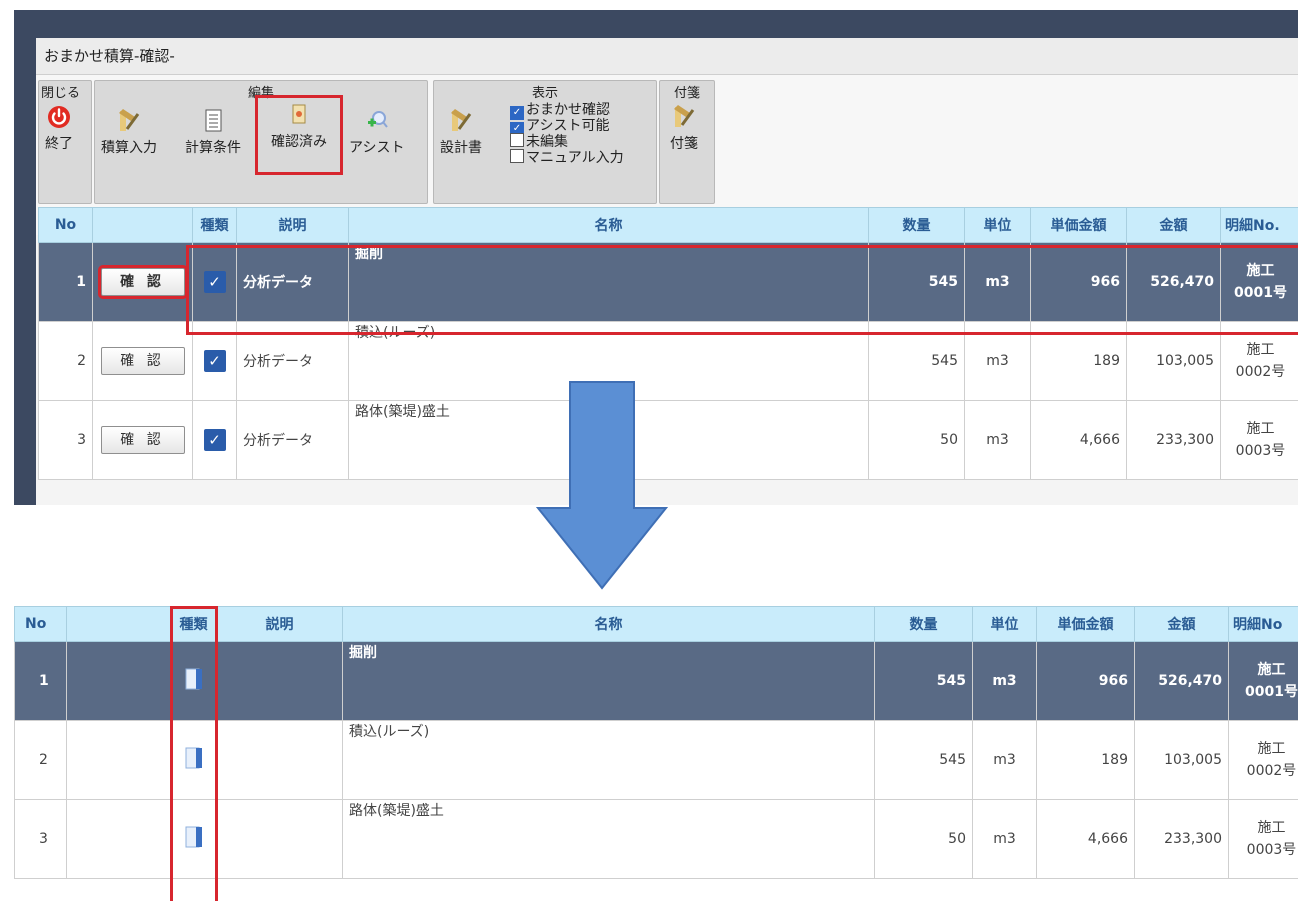 The width and height of the screenshot is (1298, 901). Describe the element at coordinates (129, 148) in the screenshot. I see `estimate-input-label: 積算入力` at that location.